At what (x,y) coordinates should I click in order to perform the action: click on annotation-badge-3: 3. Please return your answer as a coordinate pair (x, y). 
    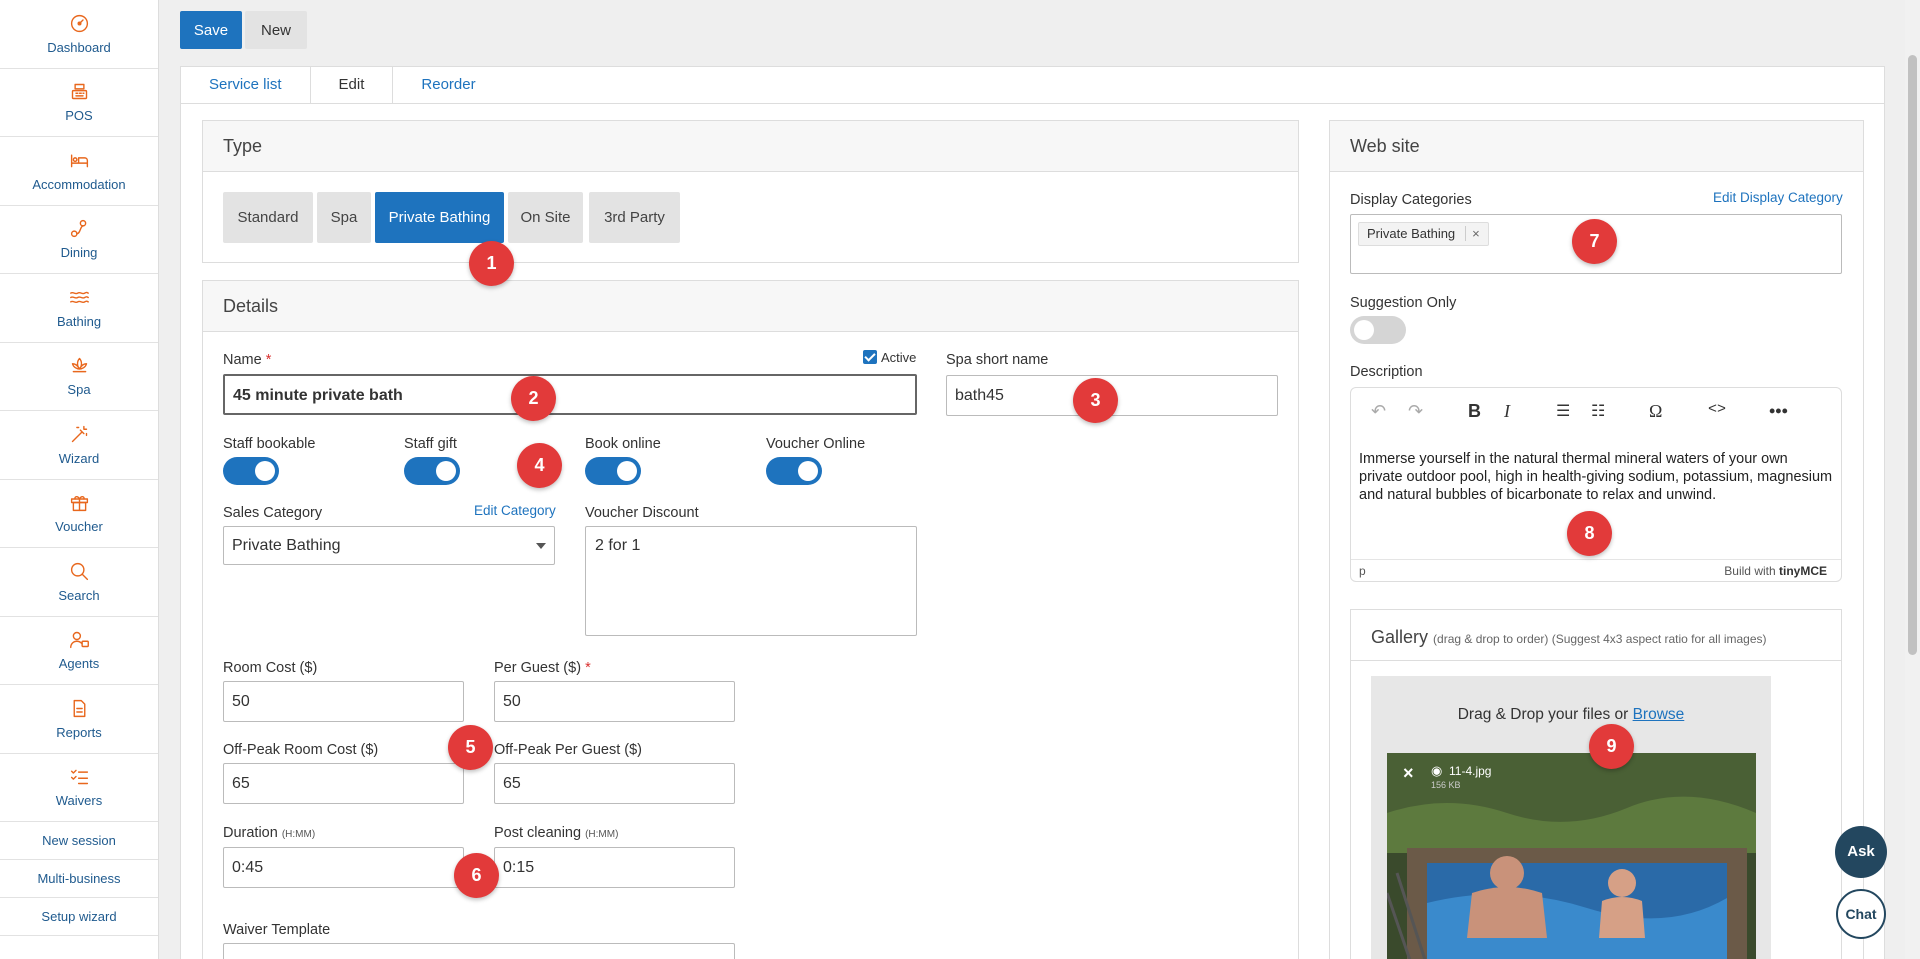
    Looking at the image, I should click on (1095, 400).